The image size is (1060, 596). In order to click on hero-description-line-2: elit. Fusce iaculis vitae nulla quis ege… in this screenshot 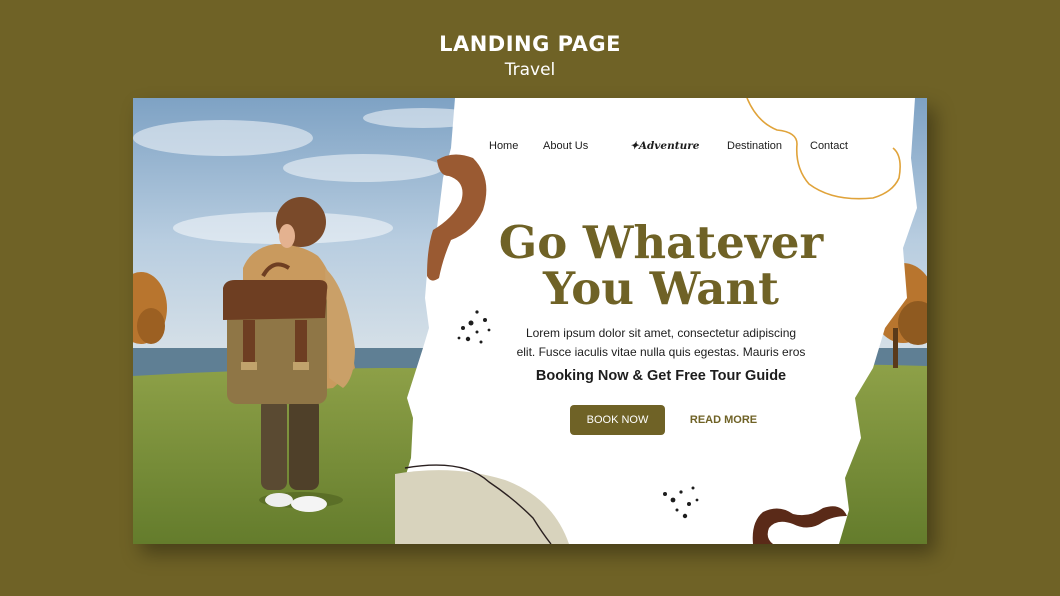, I will do `click(661, 352)`.